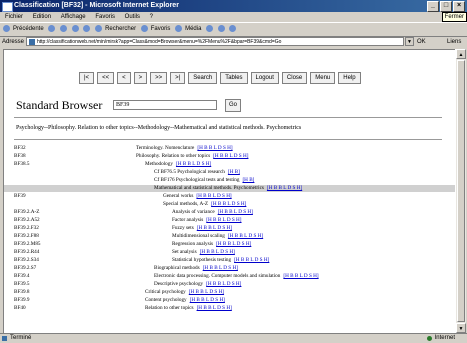 The width and height of the screenshot is (467, 343). Describe the element at coordinates (229, 164) in the screenshot. I see `list-item: BF38.5 Methodology [H B B L D S H]` at that location.